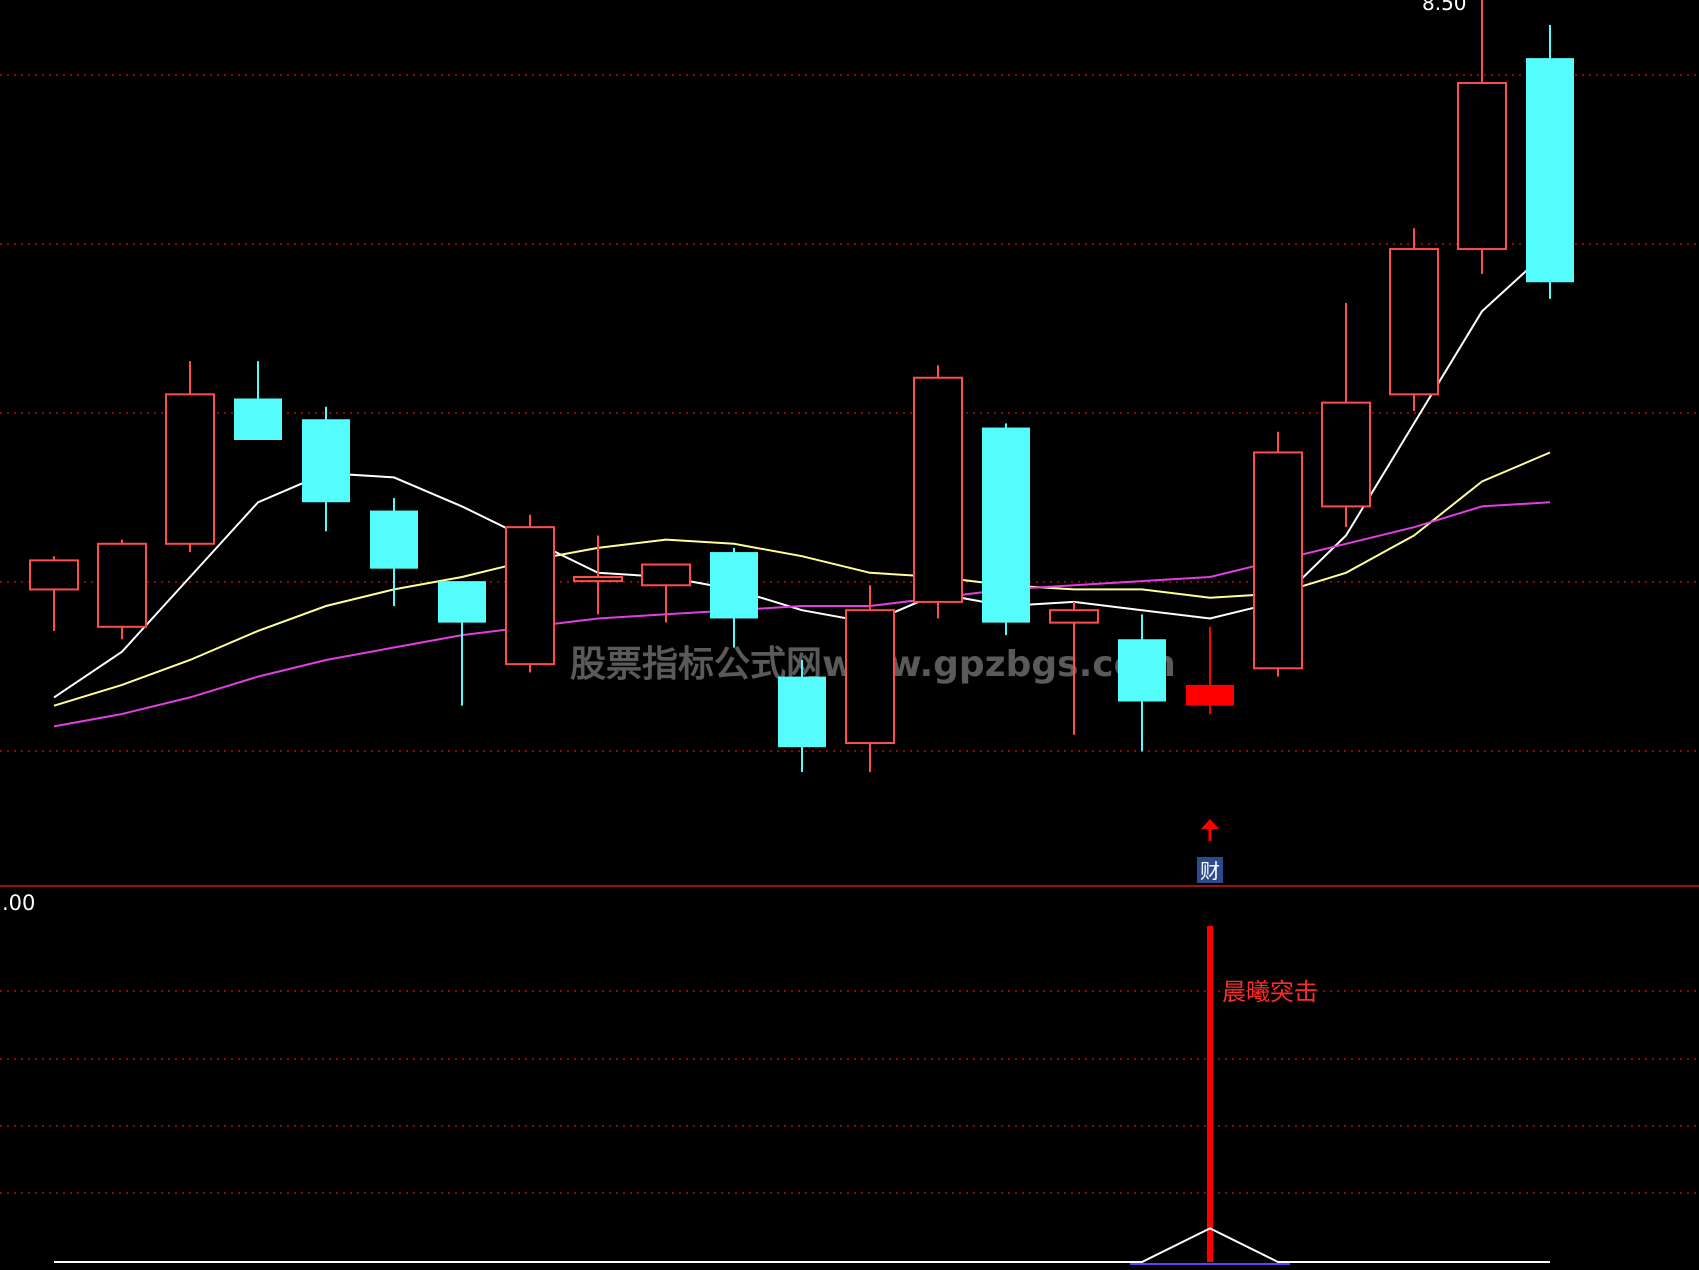 The height and width of the screenshot is (1270, 1699). What do you see at coordinates (1270, 992) in the screenshot?
I see `signal-label: 晨曦突击` at bounding box center [1270, 992].